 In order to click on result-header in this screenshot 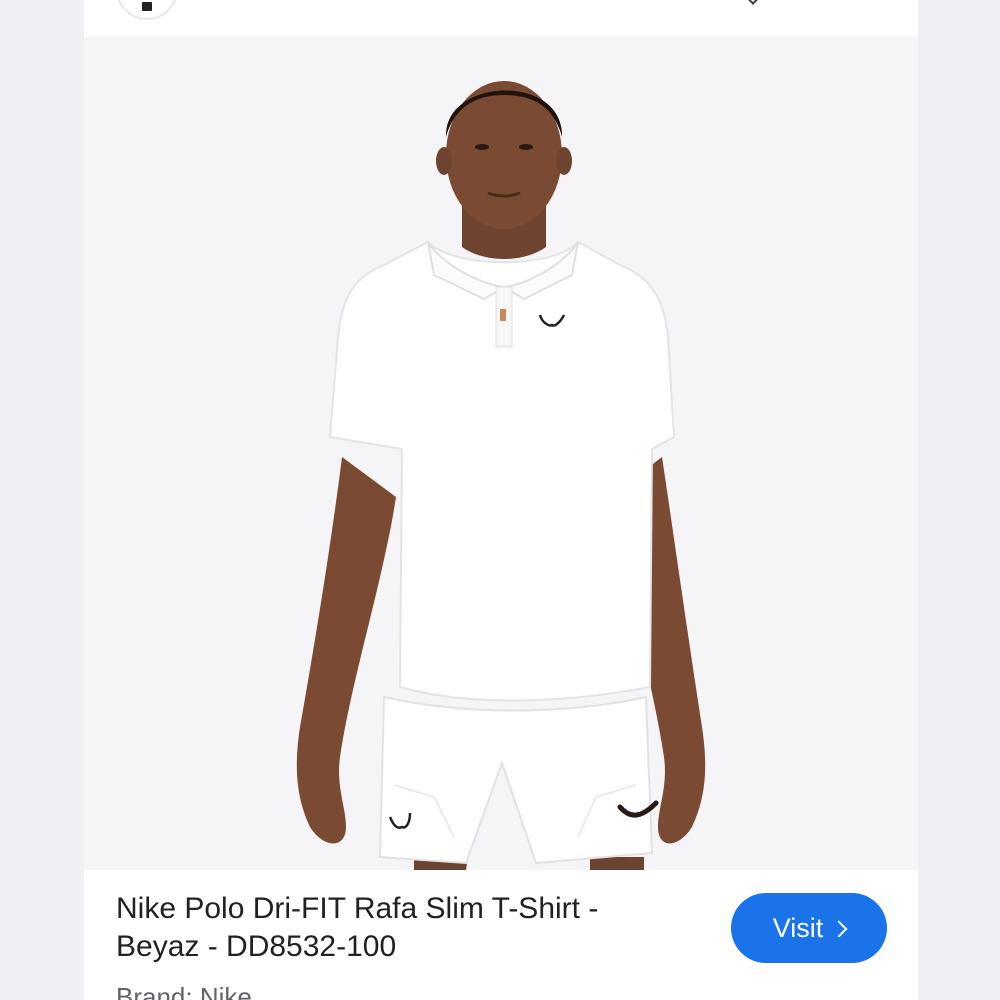, I will do `click(501, 18)`.